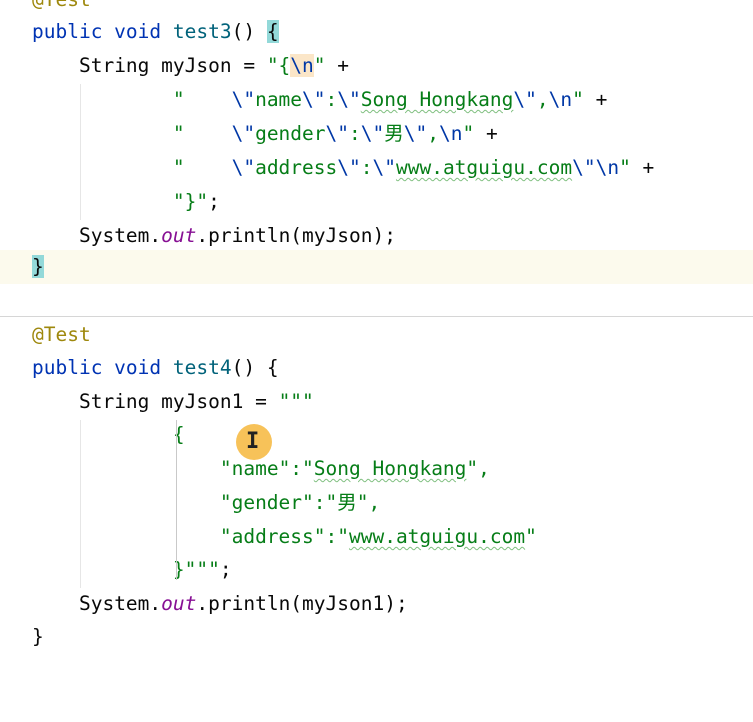 Image resolution: width=753 pixels, height=722 pixels. What do you see at coordinates (253, 441) in the screenshot?
I see `text-cursor-icon: I` at bounding box center [253, 441].